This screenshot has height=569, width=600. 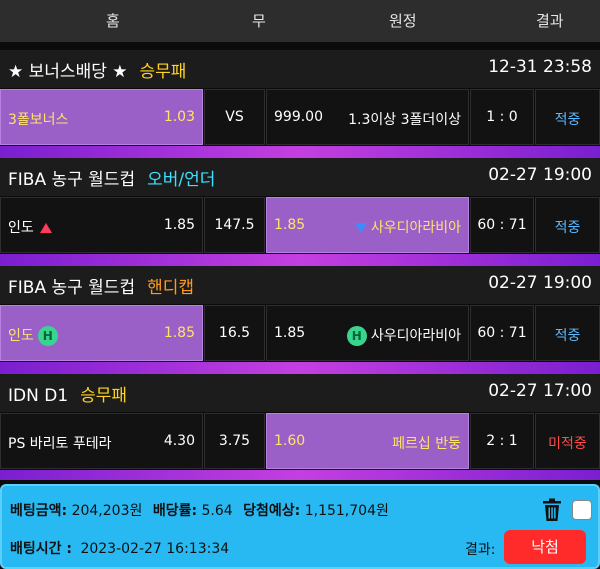 I want to click on home-team: 3폴보너스, so click(x=38, y=120).